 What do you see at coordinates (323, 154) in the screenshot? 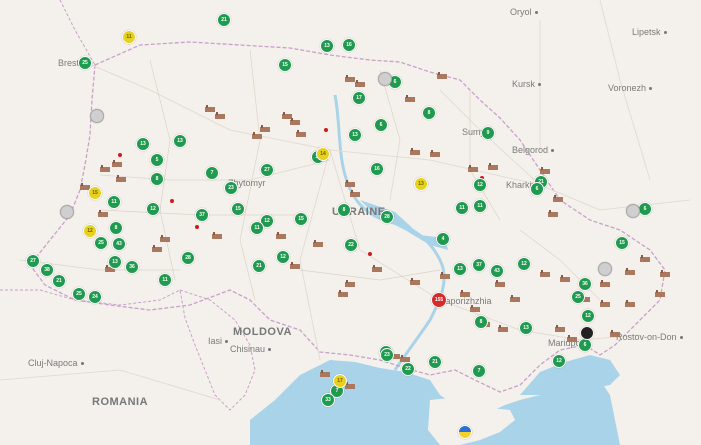
I see `cluster-marker-yellow: 14` at bounding box center [323, 154].